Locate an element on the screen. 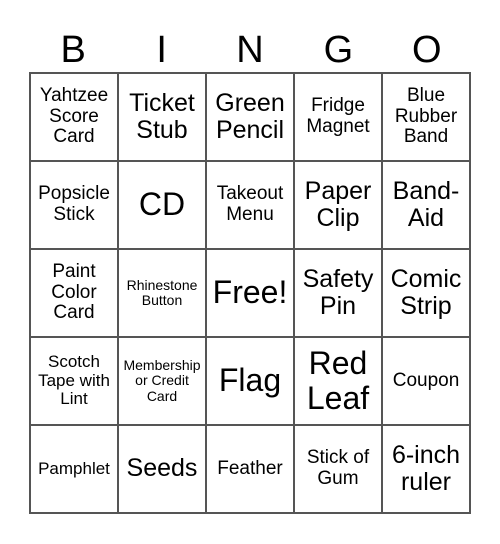 This screenshot has height=544, width=500. header-letter-g: G is located at coordinates (338, 50).